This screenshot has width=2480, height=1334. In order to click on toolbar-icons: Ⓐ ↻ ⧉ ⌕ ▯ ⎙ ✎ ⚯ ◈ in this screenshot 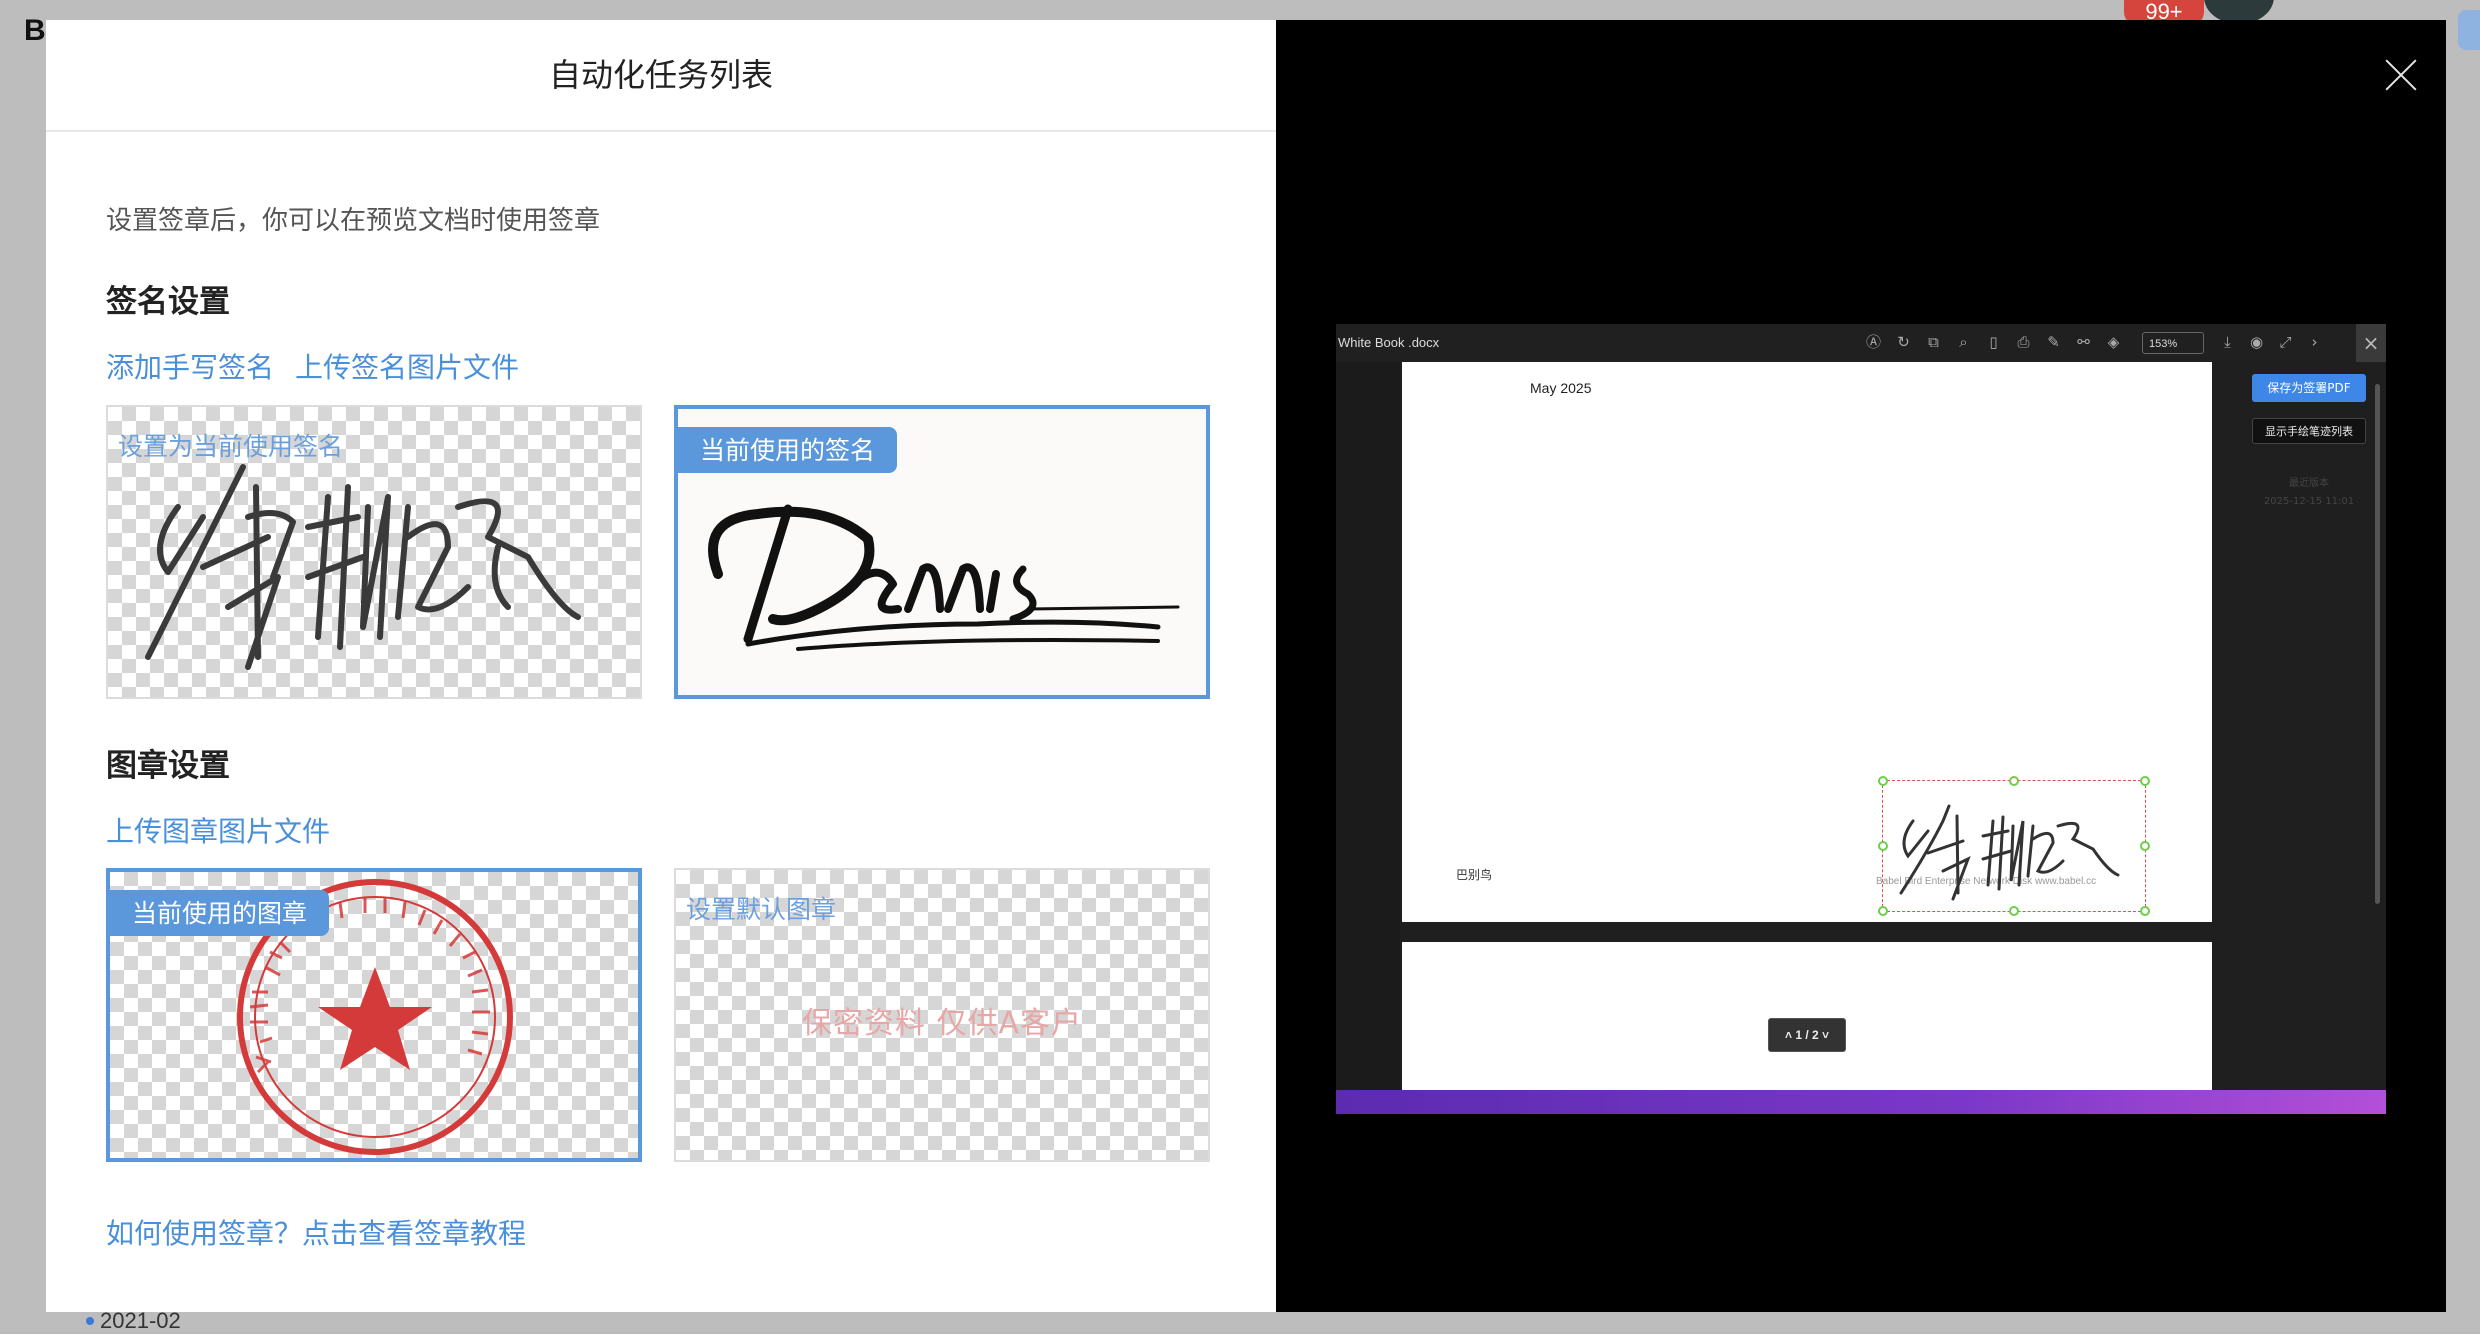, I will do `click(1993, 342)`.